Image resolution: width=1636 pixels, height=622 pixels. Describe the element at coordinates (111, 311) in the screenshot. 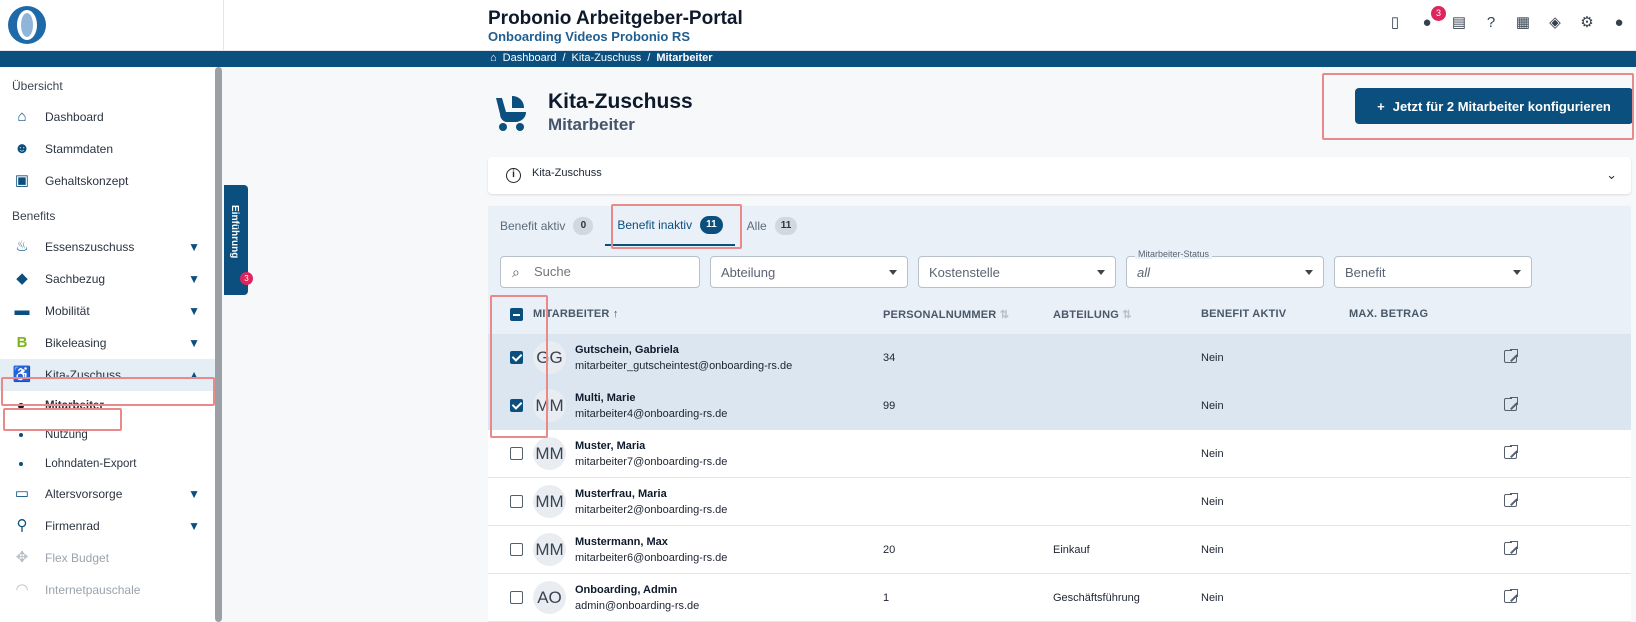

I see `sidebar-item-mobilitaet: ▬ Mobilität ▼` at that location.